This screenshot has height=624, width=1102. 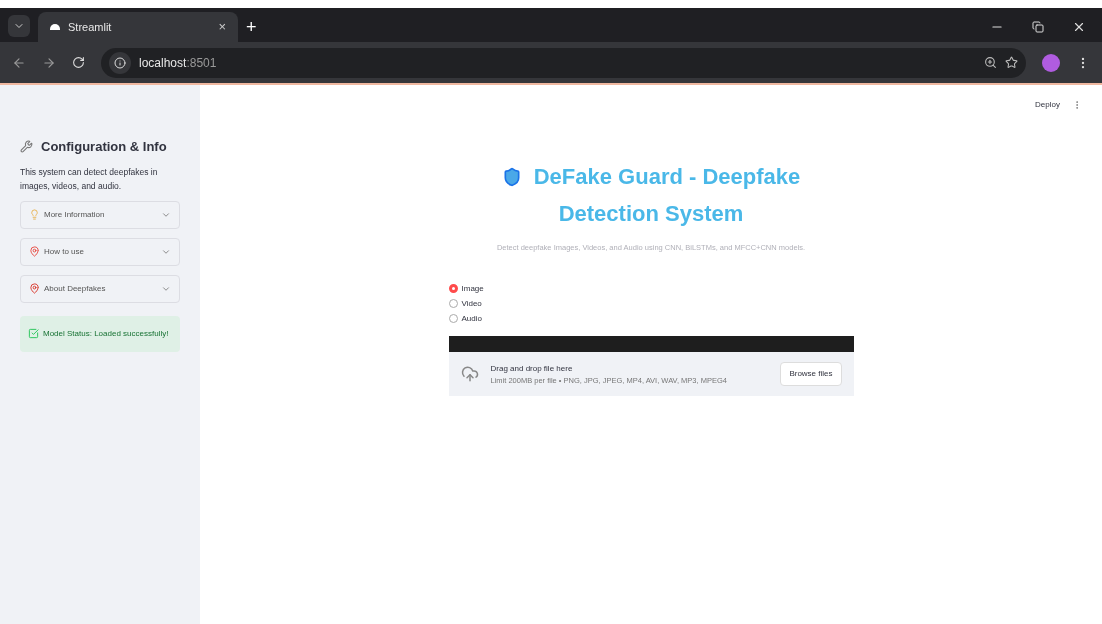 I want to click on tab-title: Streamlit, so click(x=90, y=27).